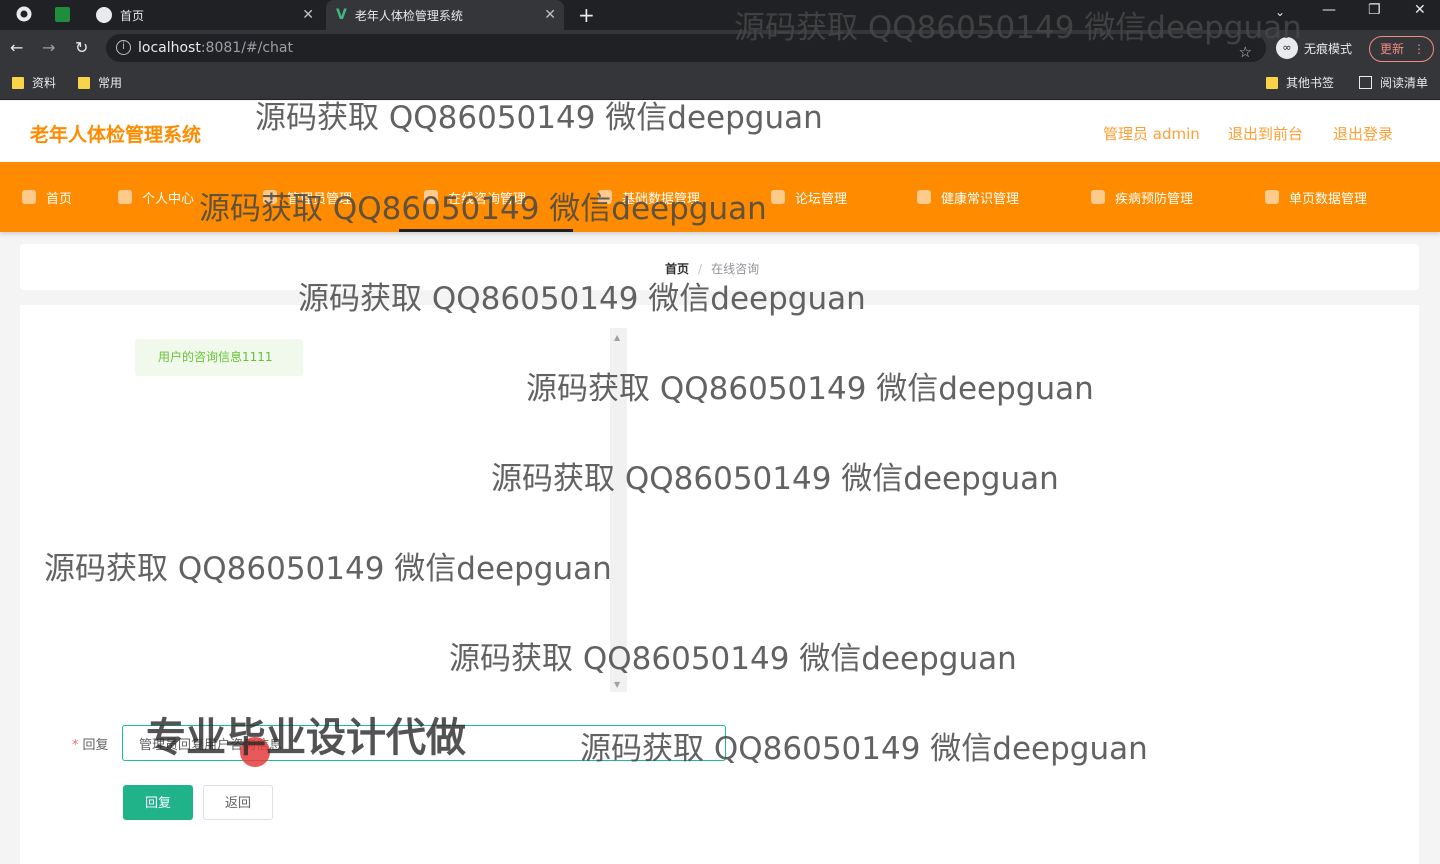 Image resolution: width=1440 pixels, height=864 pixels. I want to click on restore-icon: ❐, so click(1374, 10).